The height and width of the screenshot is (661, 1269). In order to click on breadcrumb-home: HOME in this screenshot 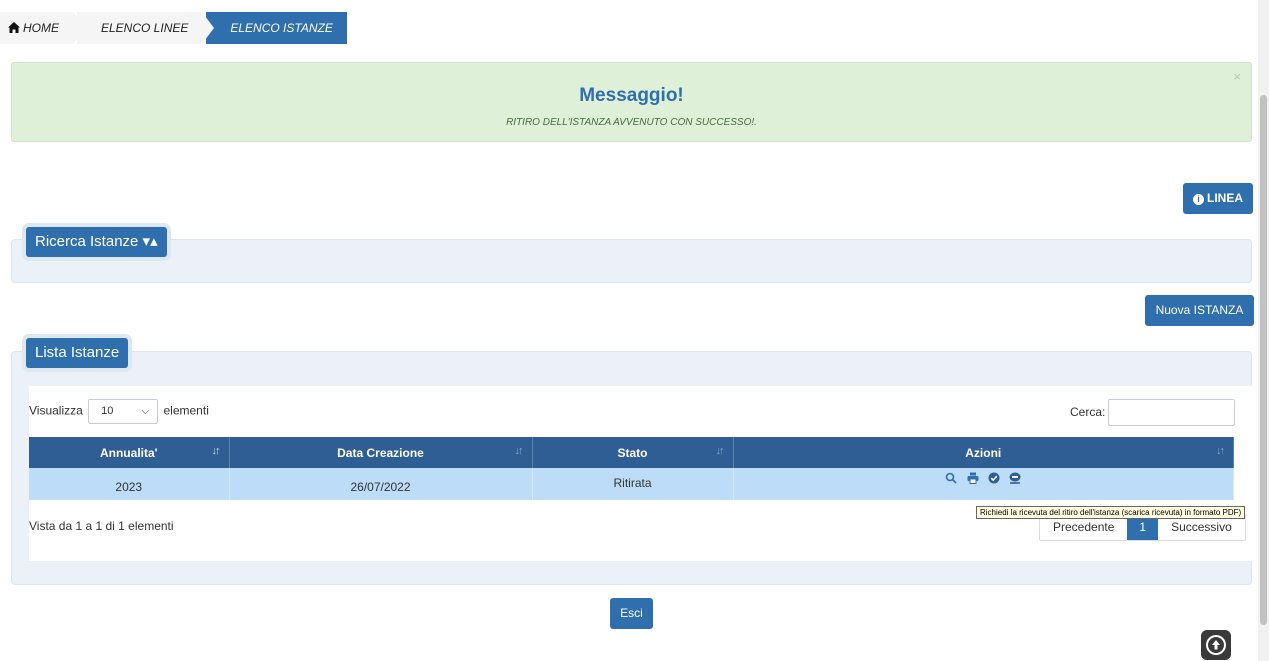, I will do `click(42, 28)`.